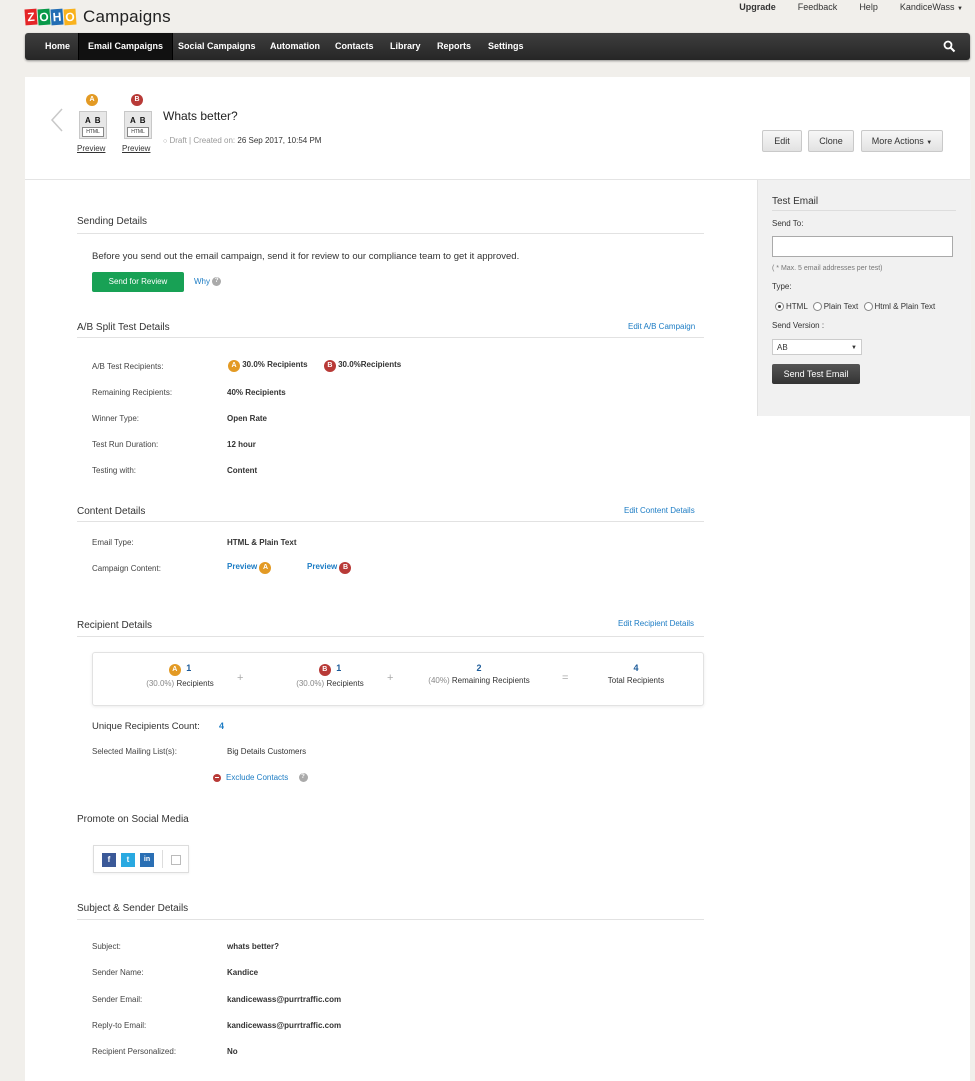 This screenshot has width=975, height=1081. I want to click on send-test-email-button: Send Test Email, so click(816, 374).